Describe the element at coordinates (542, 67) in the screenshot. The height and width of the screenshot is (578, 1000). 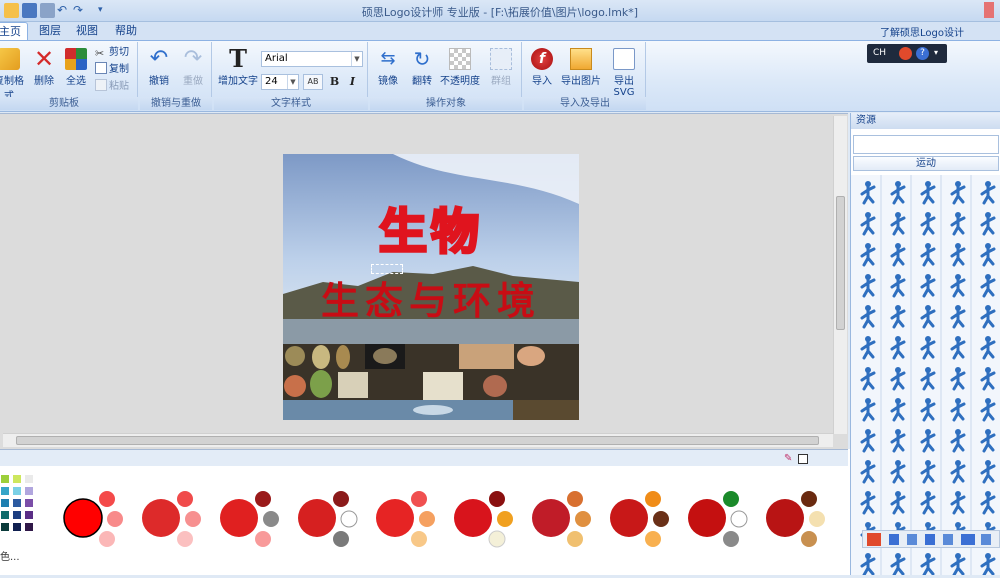
I see `import-button: f 导入` at that location.